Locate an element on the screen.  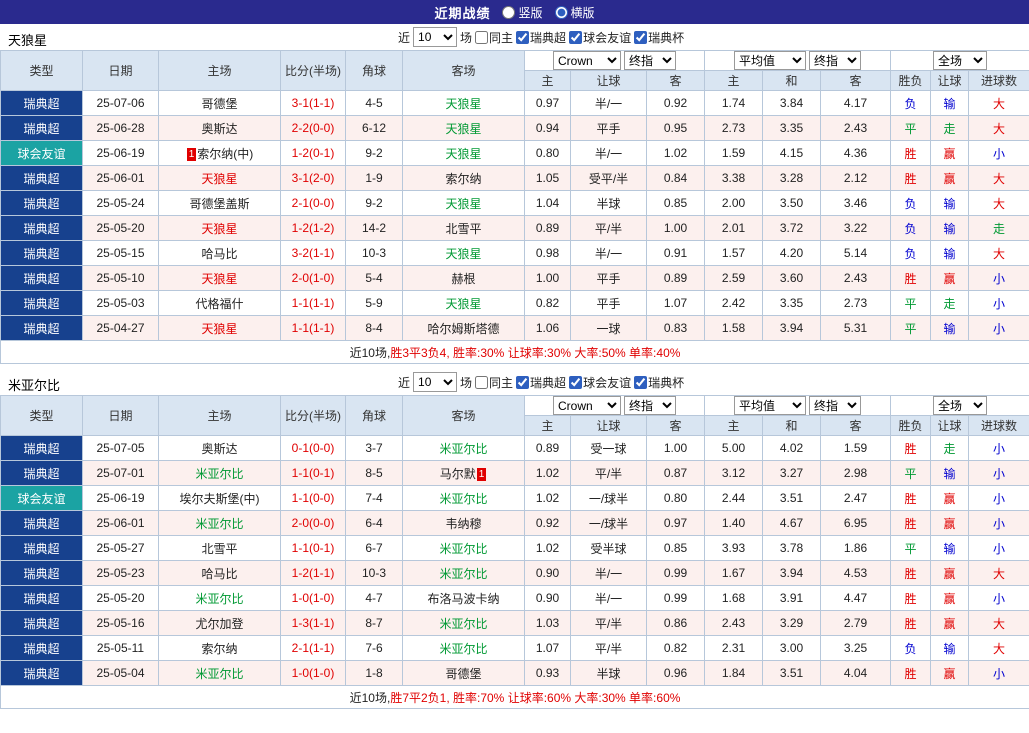
layout-radio-vertical: 竖版 is located at coordinates (522, 12).